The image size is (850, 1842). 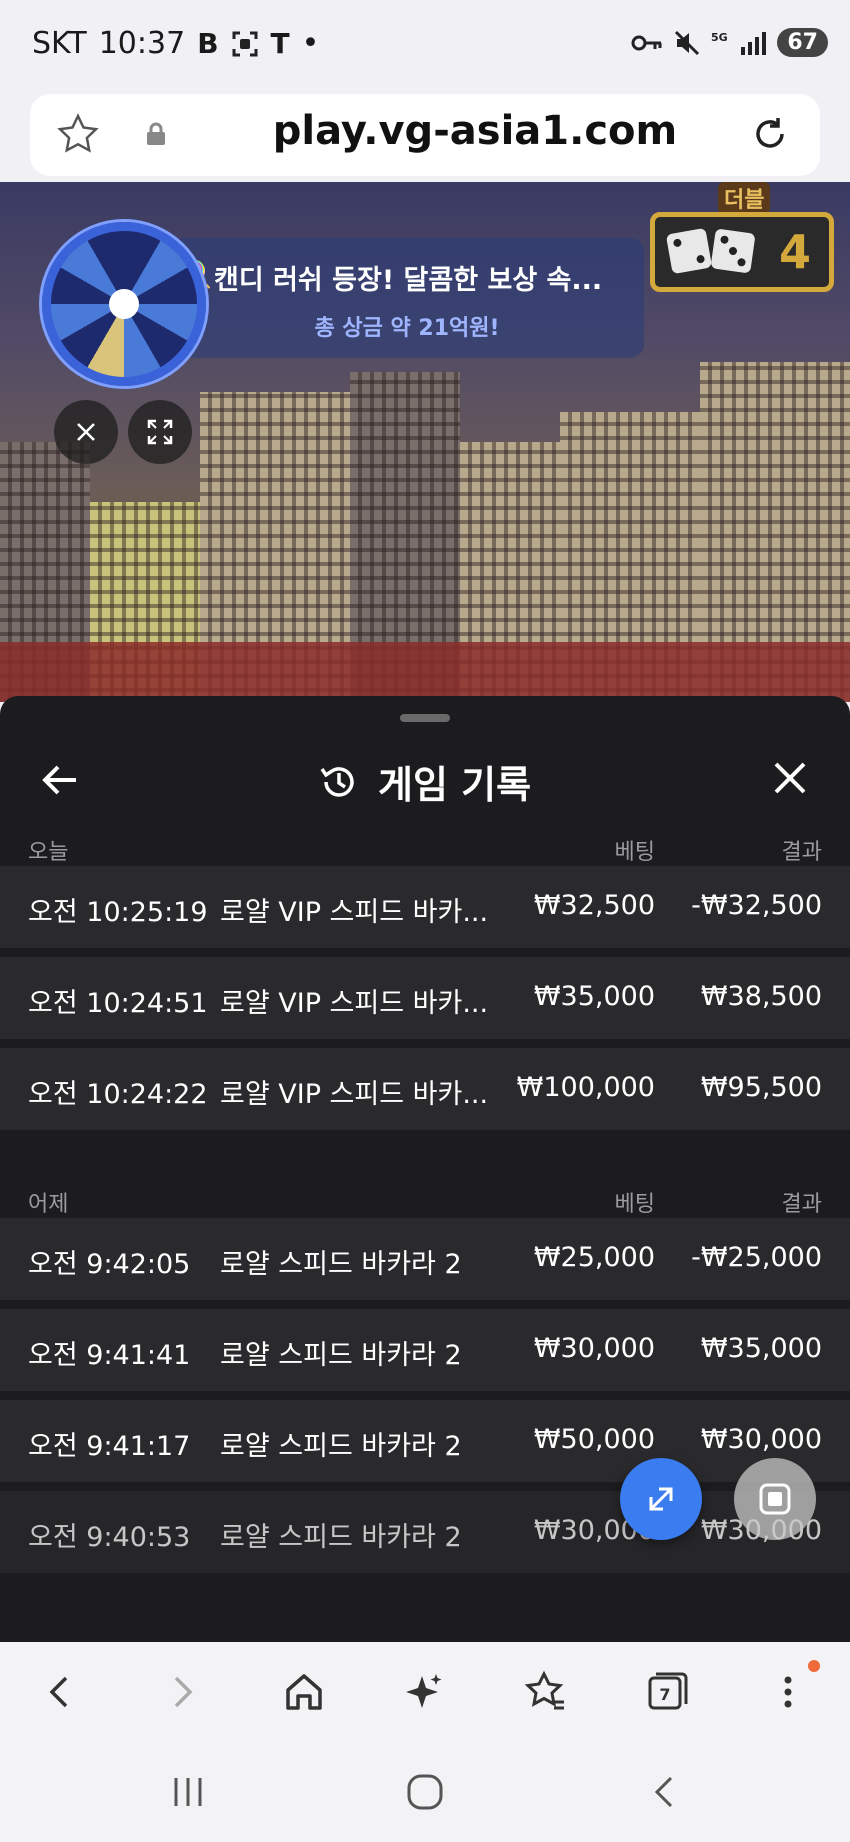 I want to click on history-row: 오전 9:41:41 로얄 스피드 바카라 2 ₩30,000 ₩35,000, so click(x=425, y=1350).